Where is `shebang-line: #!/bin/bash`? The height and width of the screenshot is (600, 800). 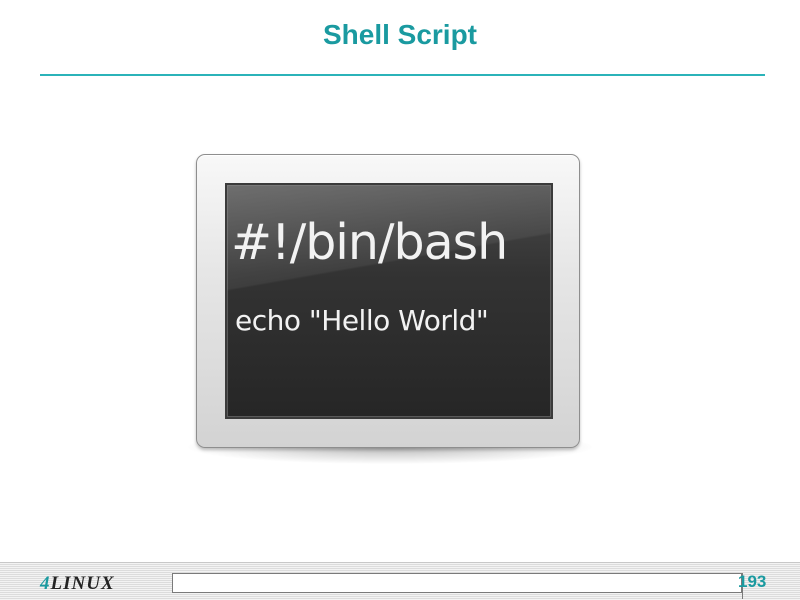 shebang-line: #!/bin/bash is located at coordinates (369, 242).